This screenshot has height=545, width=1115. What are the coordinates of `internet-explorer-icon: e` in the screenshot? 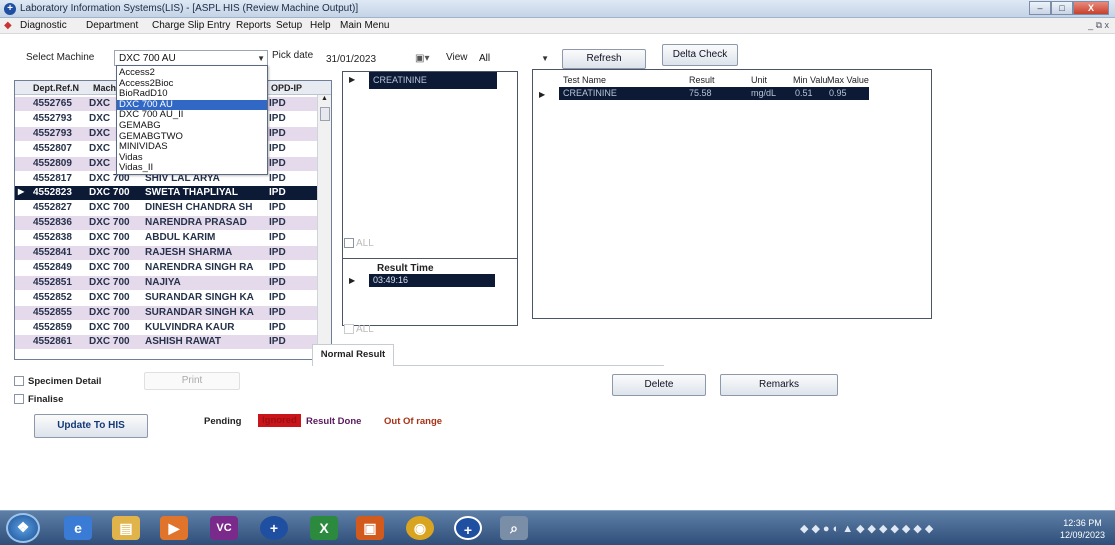 It's located at (78, 528).